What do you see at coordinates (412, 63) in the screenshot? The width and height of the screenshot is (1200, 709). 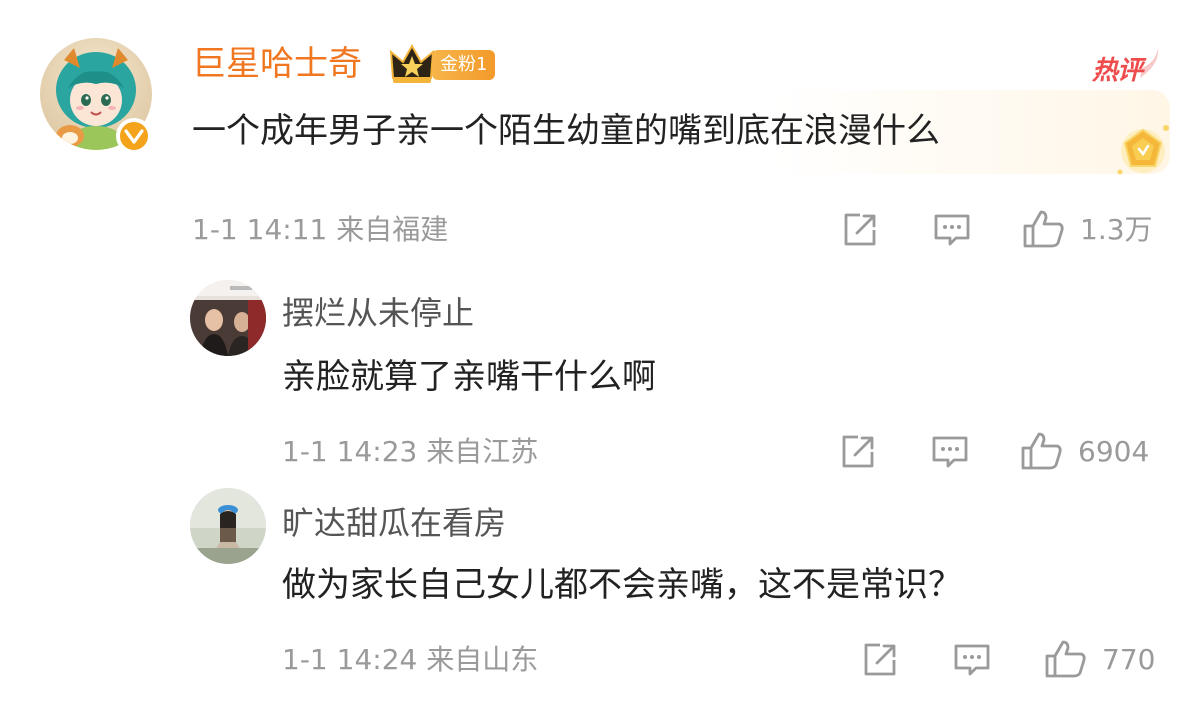 I see `crown-icon` at bounding box center [412, 63].